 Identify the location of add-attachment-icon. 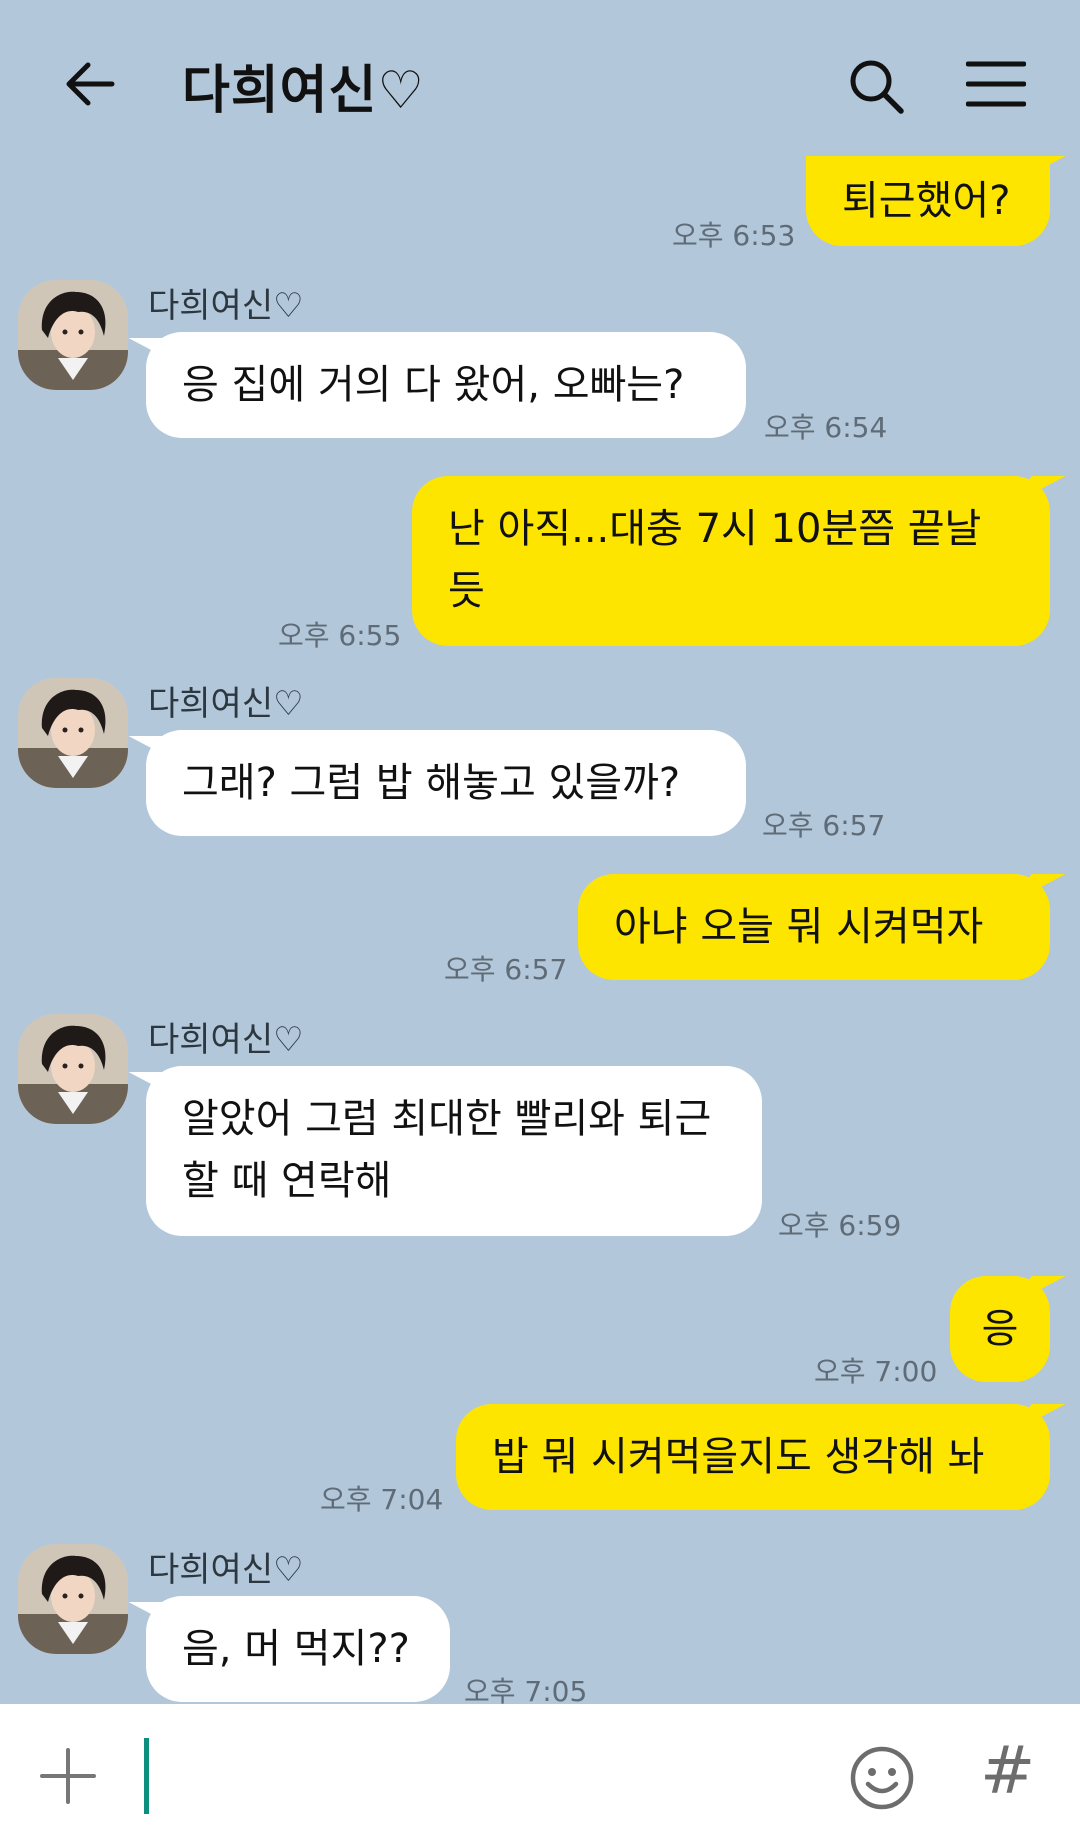
(68, 1776).